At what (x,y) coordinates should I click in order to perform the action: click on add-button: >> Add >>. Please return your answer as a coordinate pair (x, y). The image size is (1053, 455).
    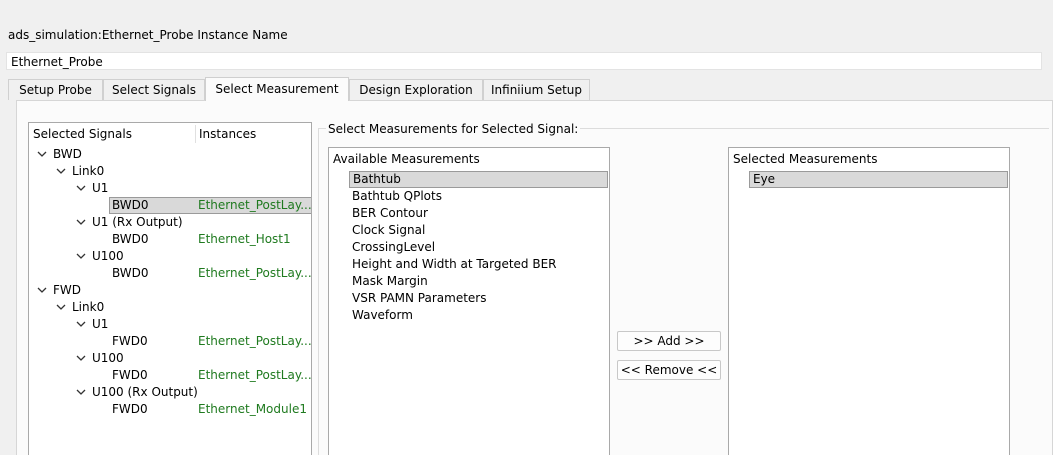
    Looking at the image, I should click on (669, 341).